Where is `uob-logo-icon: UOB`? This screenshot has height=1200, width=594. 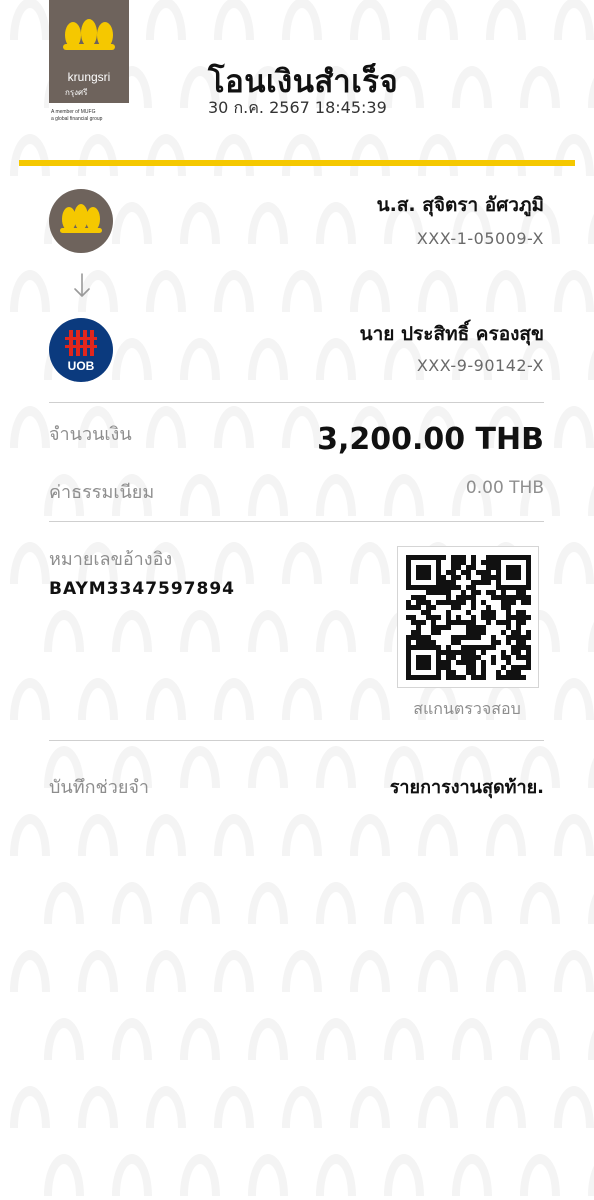
uob-logo-icon: UOB is located at coordinates (81, 350).